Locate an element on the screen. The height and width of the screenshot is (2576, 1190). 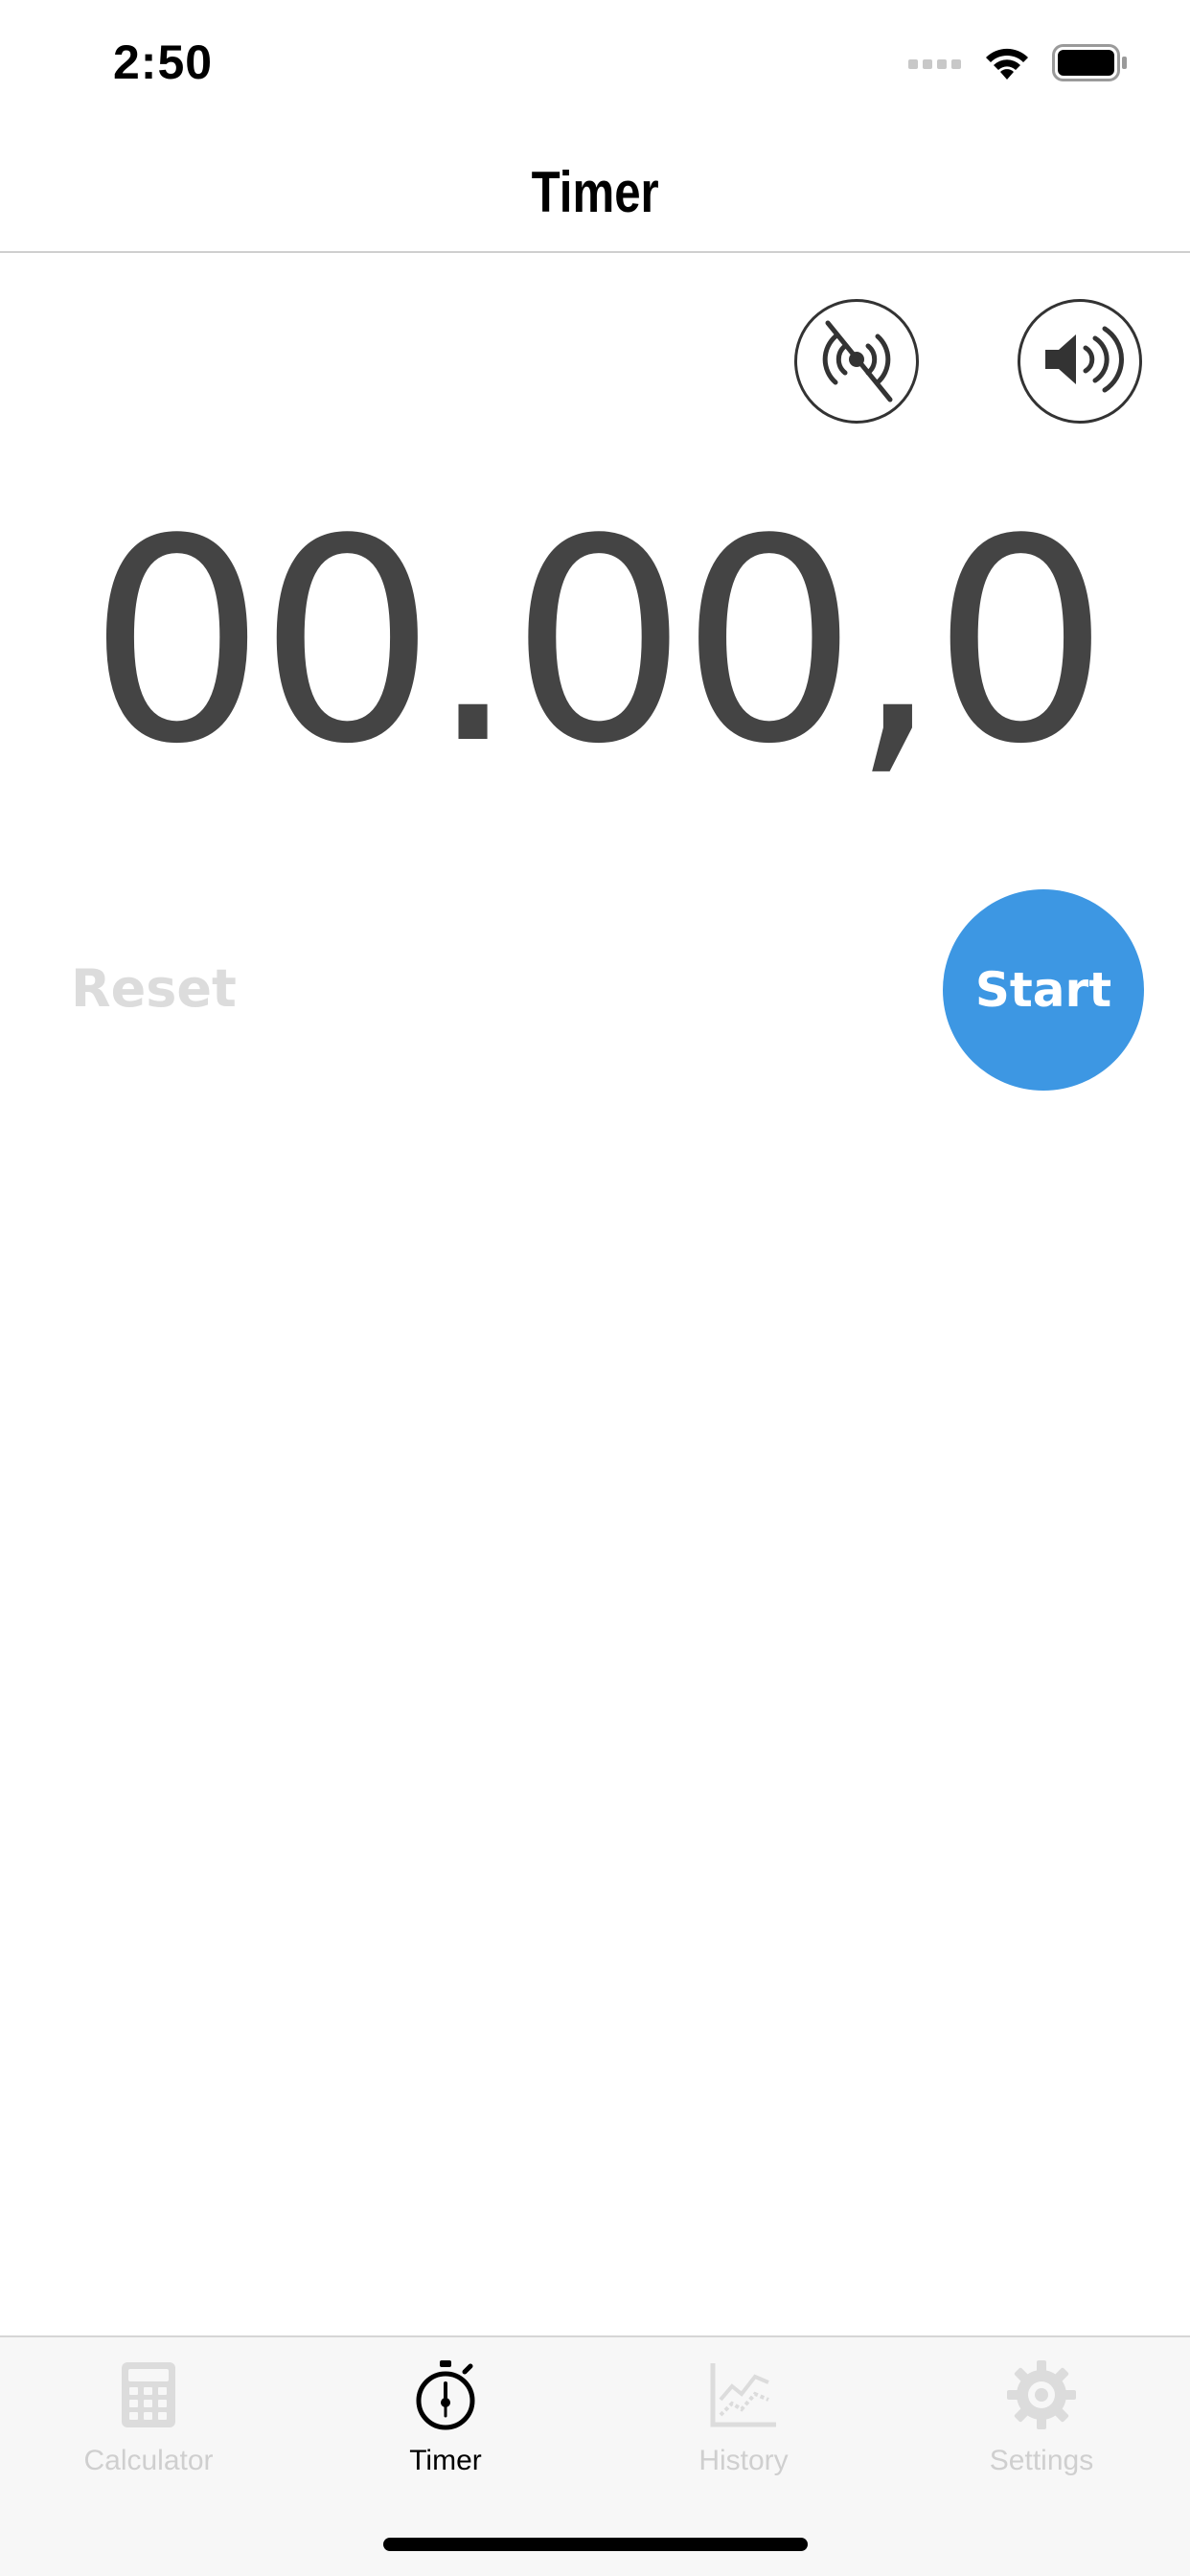
reset-button: Reset is located at coordinates (154, 989).